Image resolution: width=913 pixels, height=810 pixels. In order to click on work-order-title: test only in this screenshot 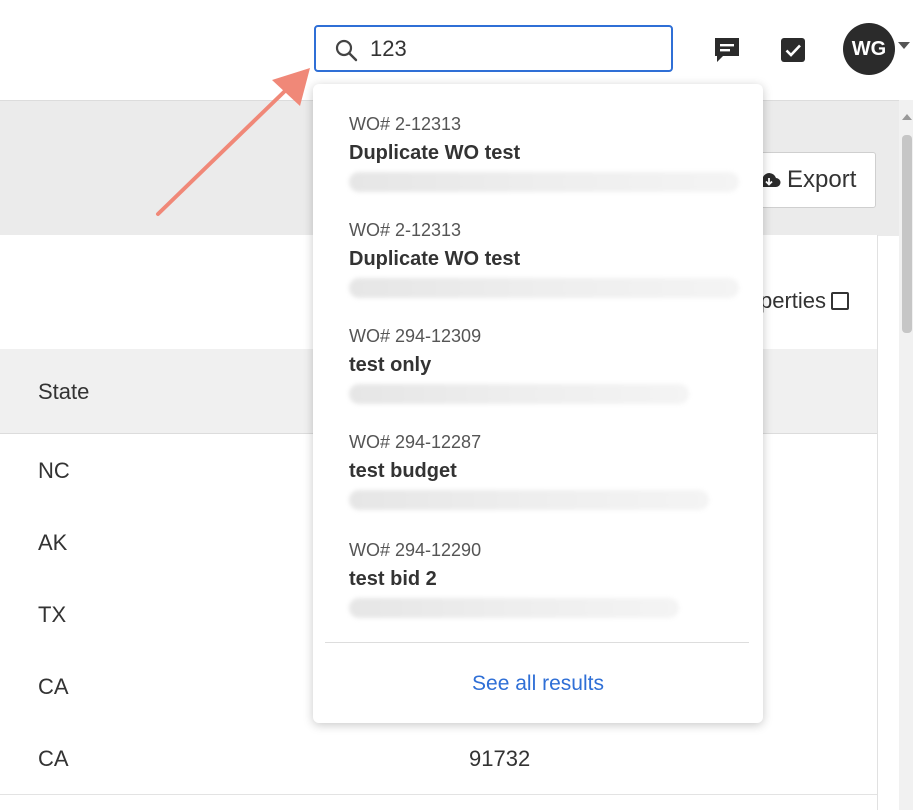, I will do `click(390, 365)`.